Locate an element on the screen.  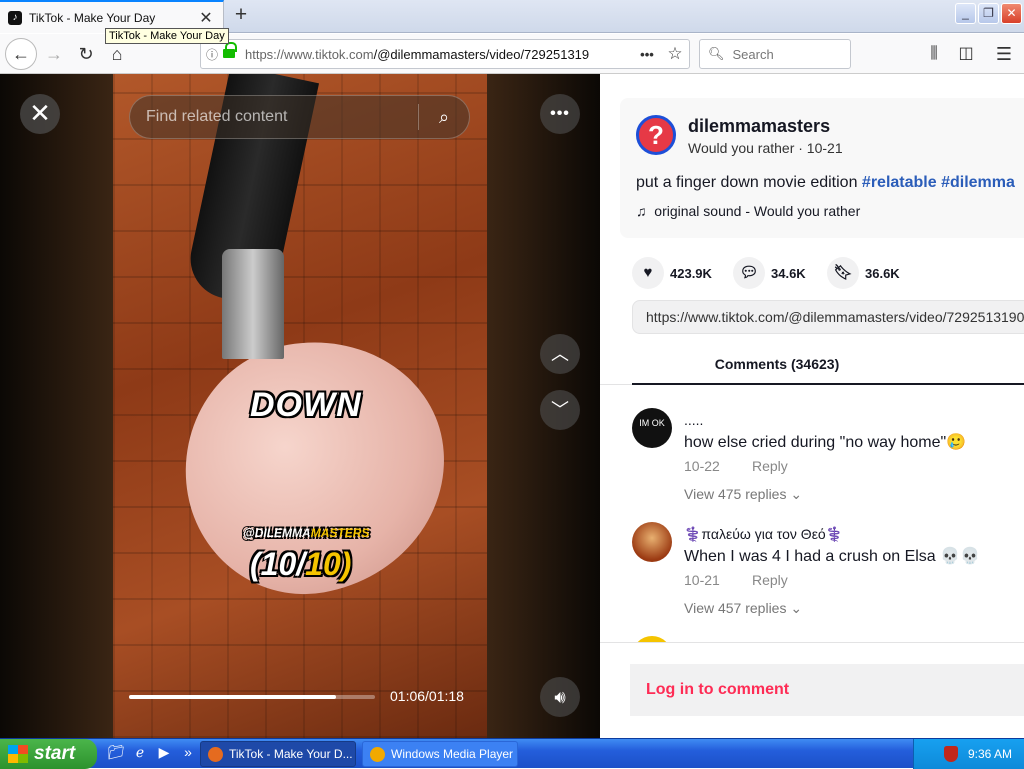
video-background-left is located at coordinates (56, 406).